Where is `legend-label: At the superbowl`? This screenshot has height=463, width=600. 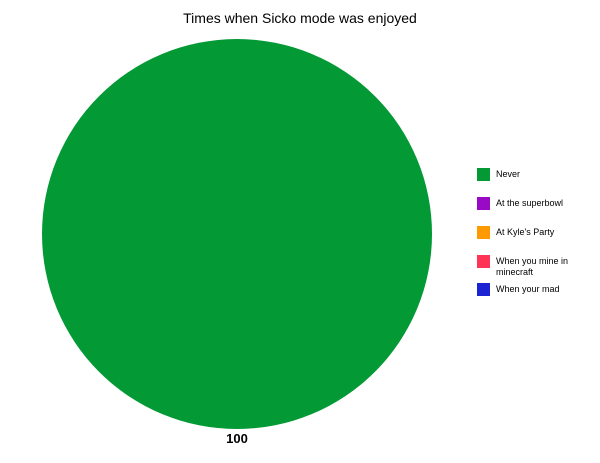
legend-label: At the superbowl is located at coordinates (530, 203).